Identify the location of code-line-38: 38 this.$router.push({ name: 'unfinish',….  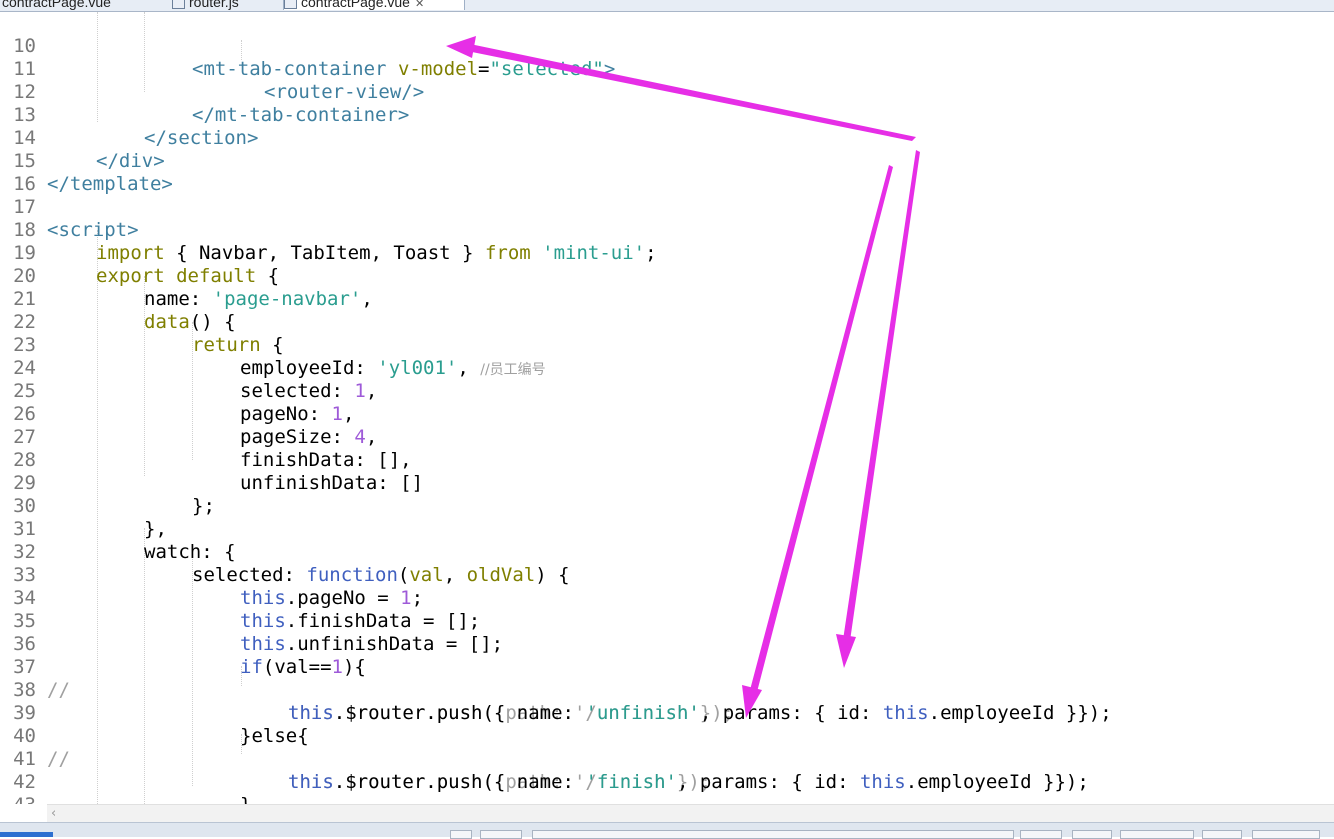
(667, 690).